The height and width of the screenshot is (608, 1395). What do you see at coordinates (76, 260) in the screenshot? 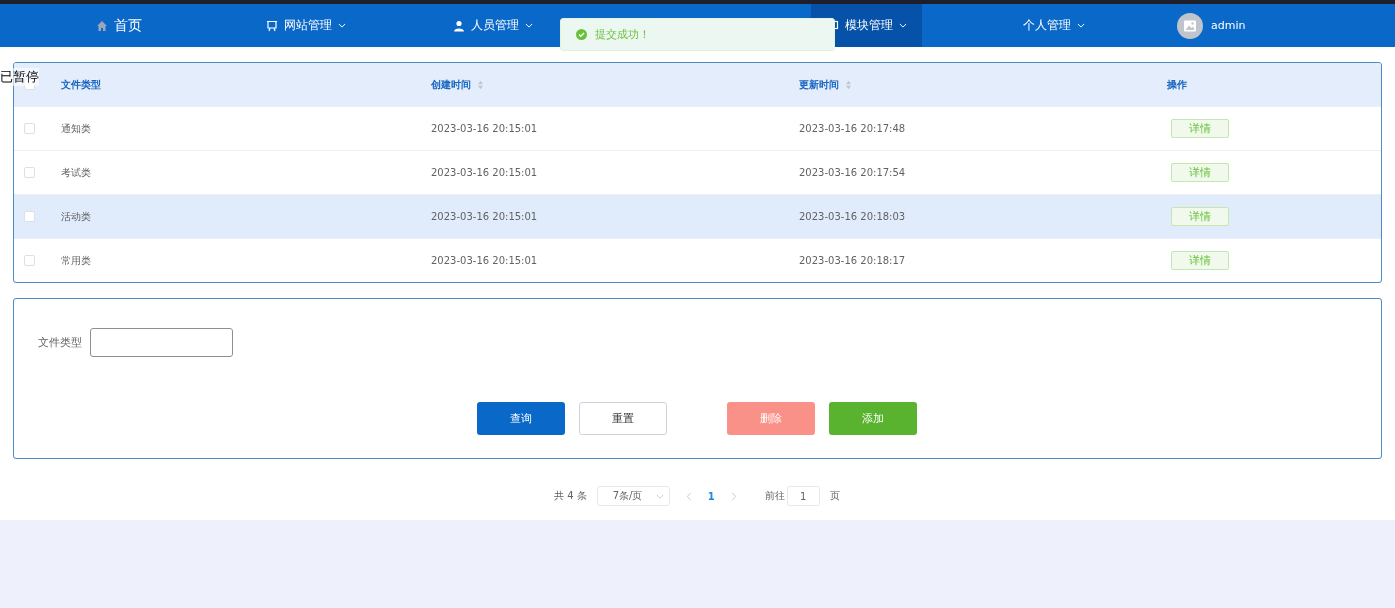
I see `table-cell: 常用类` at bounding box center [76, 260].